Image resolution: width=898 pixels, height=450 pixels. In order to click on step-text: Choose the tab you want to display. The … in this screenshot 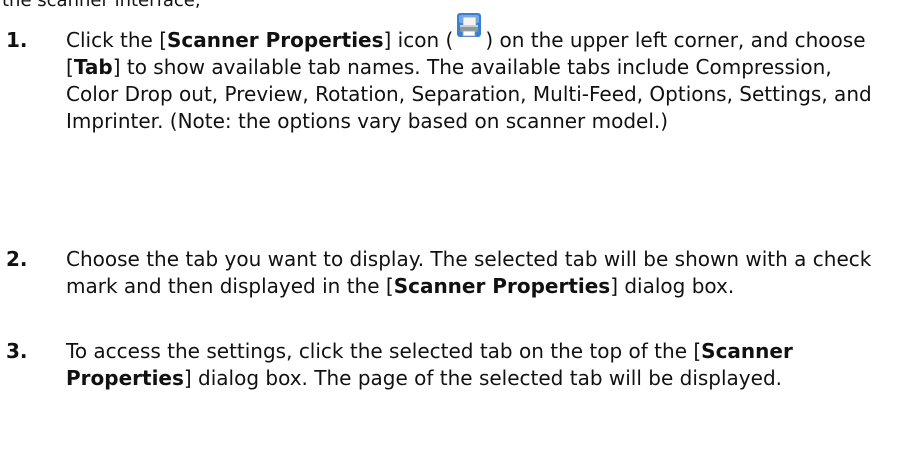, I will do `click(469, 272)`.